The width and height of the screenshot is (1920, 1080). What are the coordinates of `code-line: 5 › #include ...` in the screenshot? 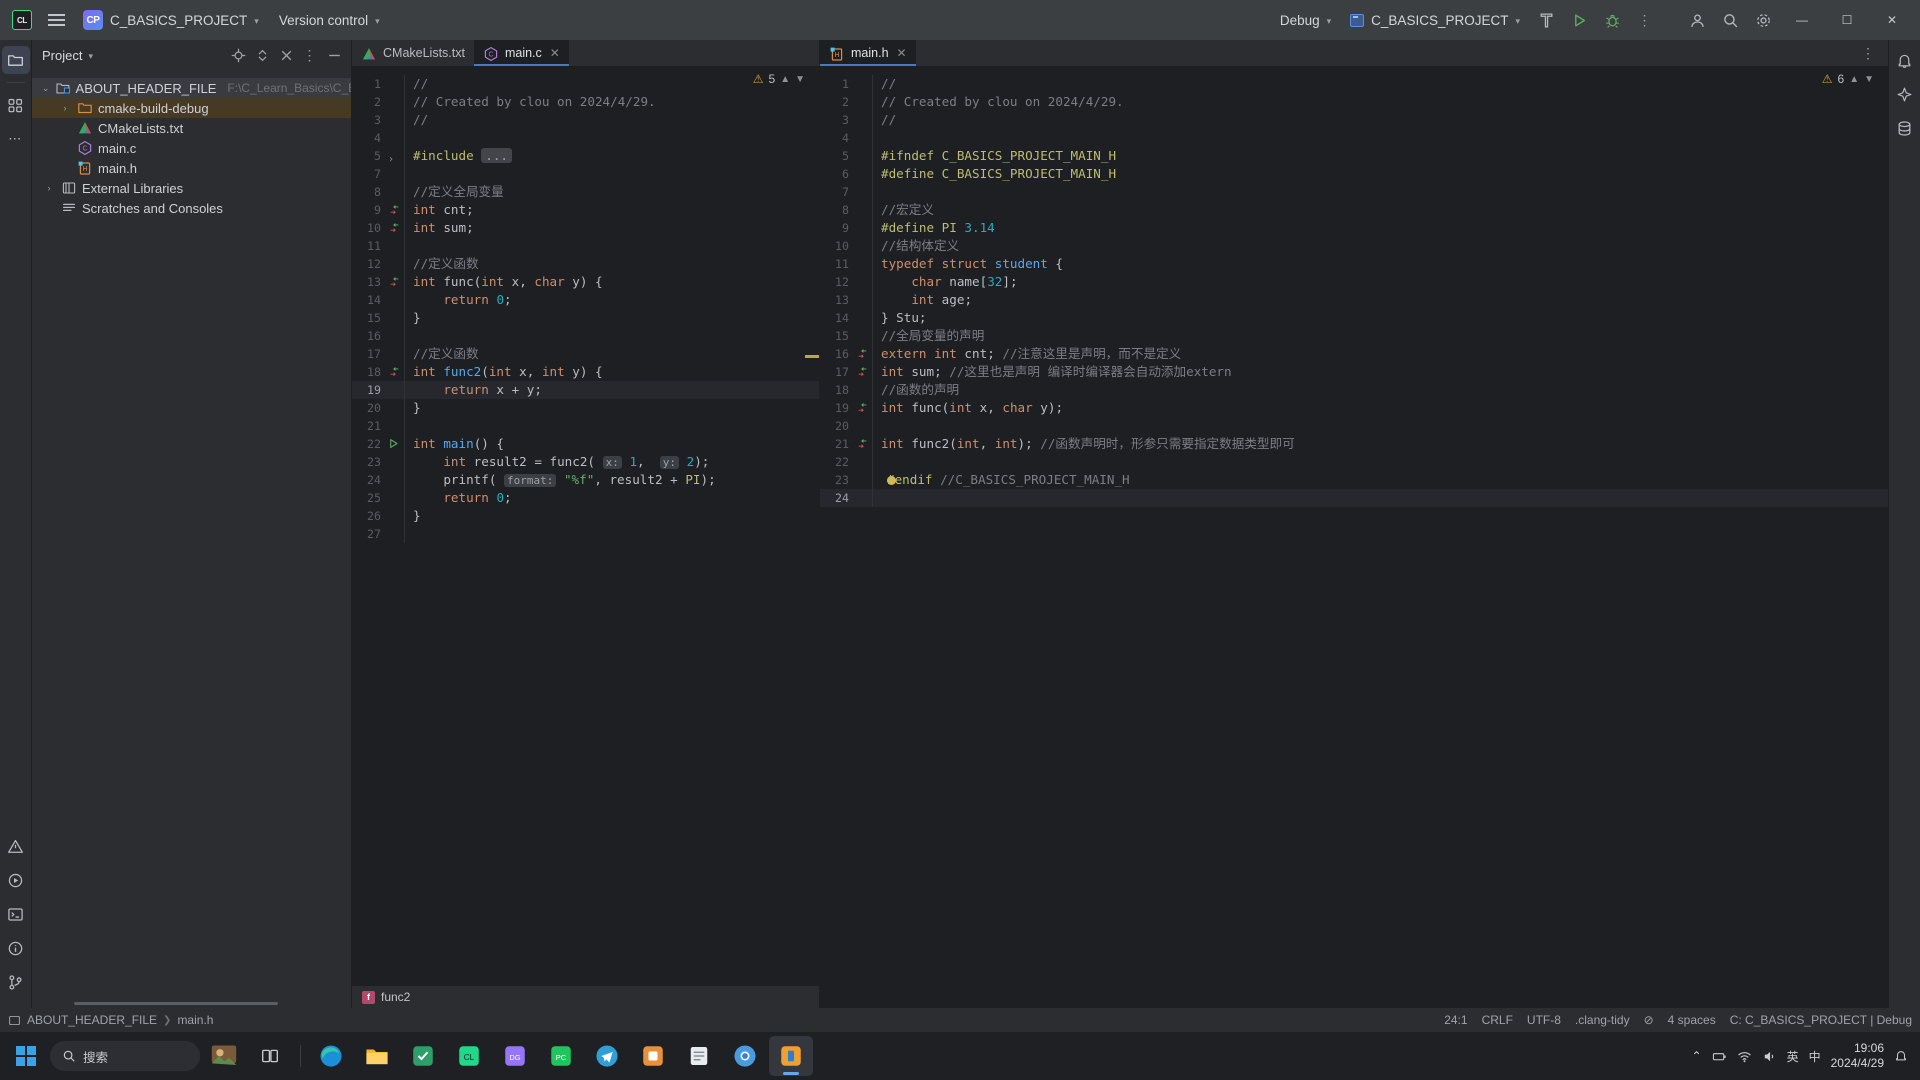 It's located at (585, 156).